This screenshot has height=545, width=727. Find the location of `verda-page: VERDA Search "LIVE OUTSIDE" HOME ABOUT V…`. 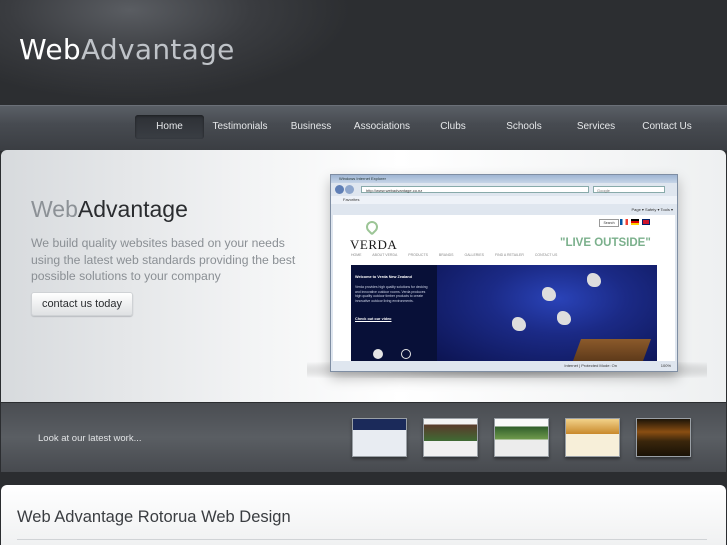

verda-page: VERDA Search "LIVE OUTSIDE" HOME ABOUT V… is located at coordinates (504, 288).